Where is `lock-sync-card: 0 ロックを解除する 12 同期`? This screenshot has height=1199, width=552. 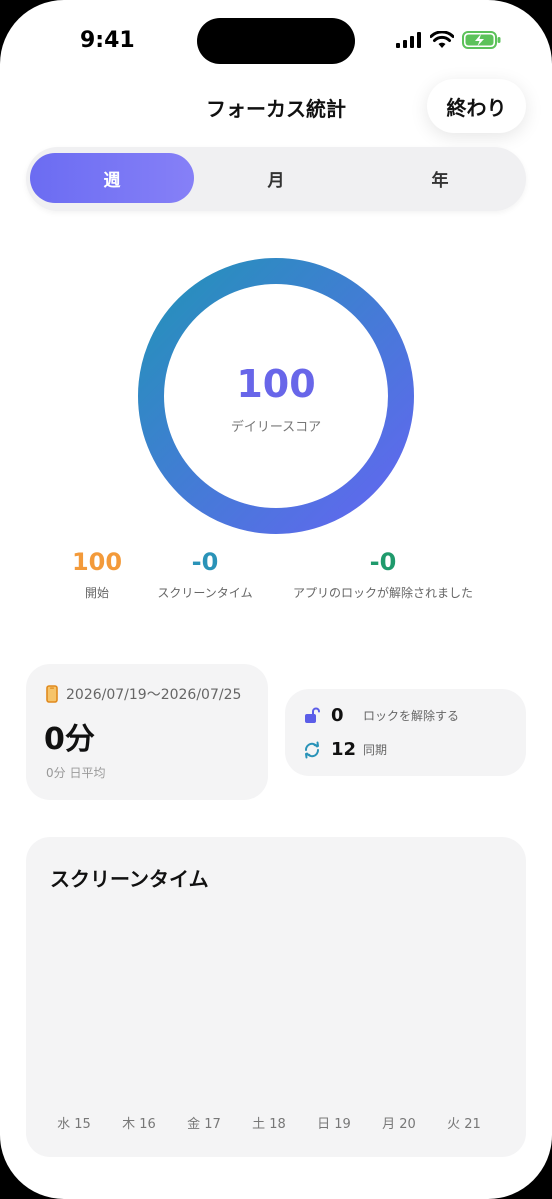 lock-sync-card: 0 ロックを解除する 12 同期 is located at coordinates (405, 732).